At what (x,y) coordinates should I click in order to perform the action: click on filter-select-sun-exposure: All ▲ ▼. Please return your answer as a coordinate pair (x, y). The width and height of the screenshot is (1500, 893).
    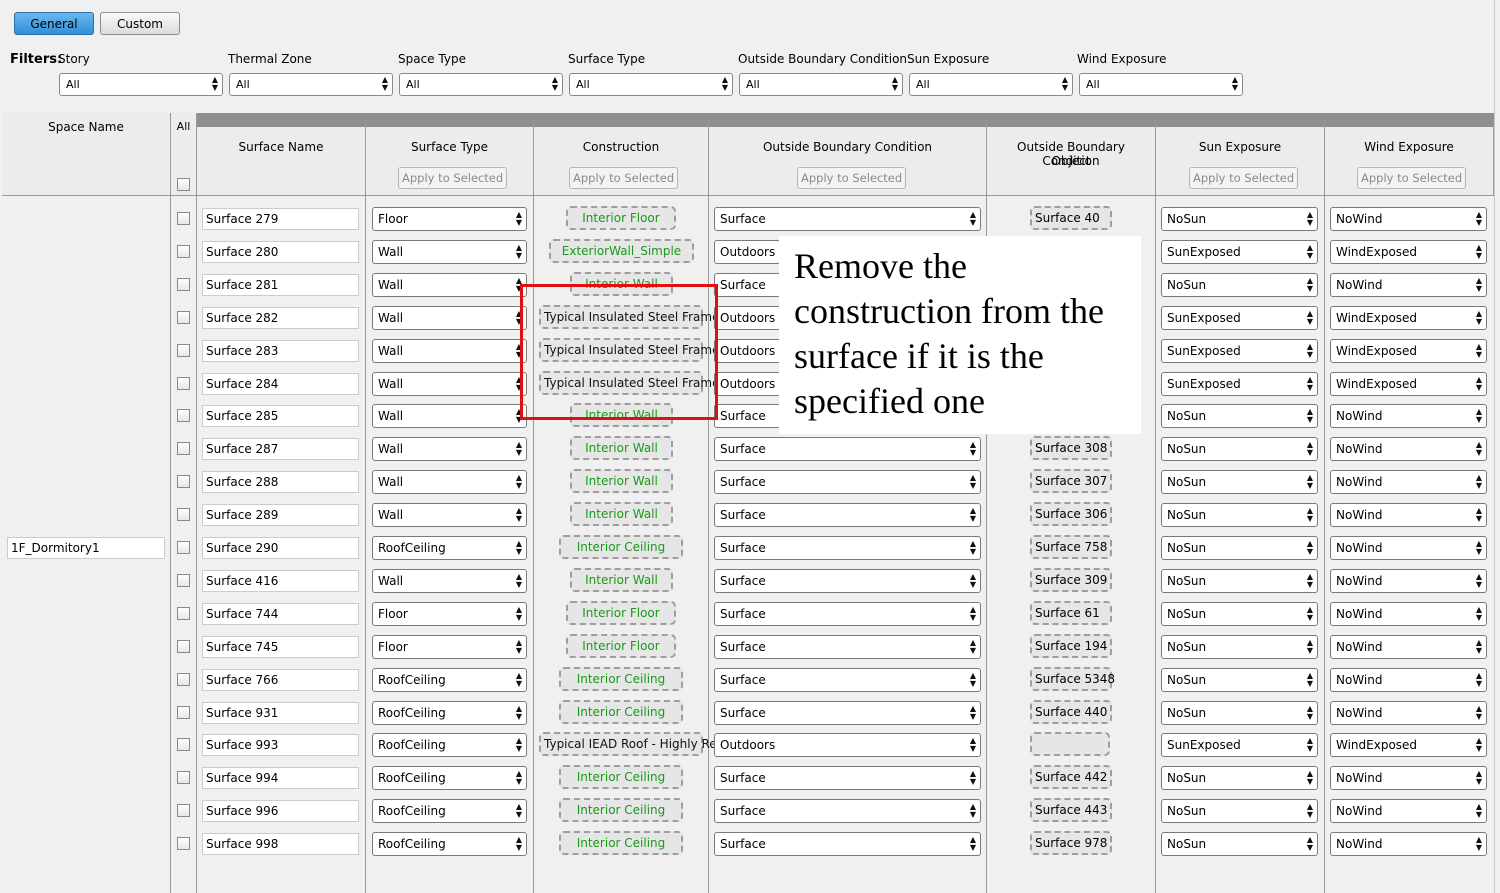
    Looking at the image, I should click on (991, 84).